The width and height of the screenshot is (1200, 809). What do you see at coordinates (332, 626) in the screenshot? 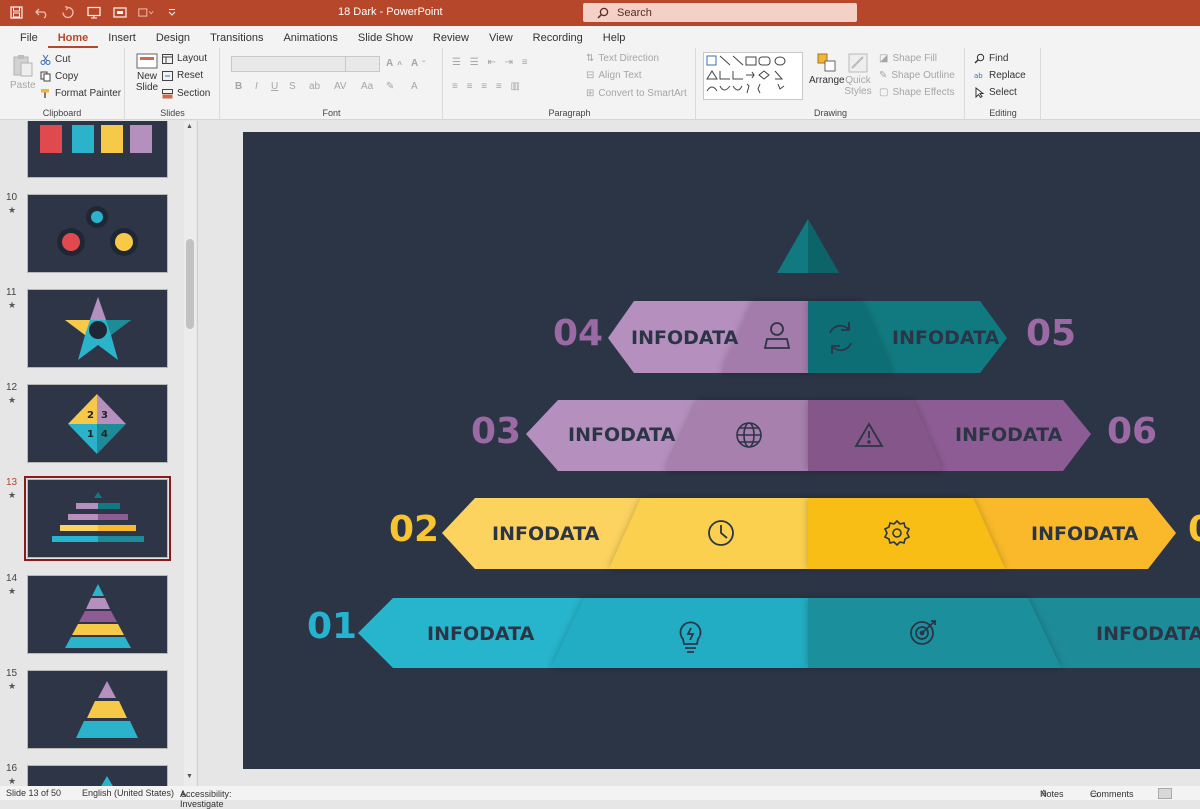
I see `number-01: 01` at bounding box center [332, 626].